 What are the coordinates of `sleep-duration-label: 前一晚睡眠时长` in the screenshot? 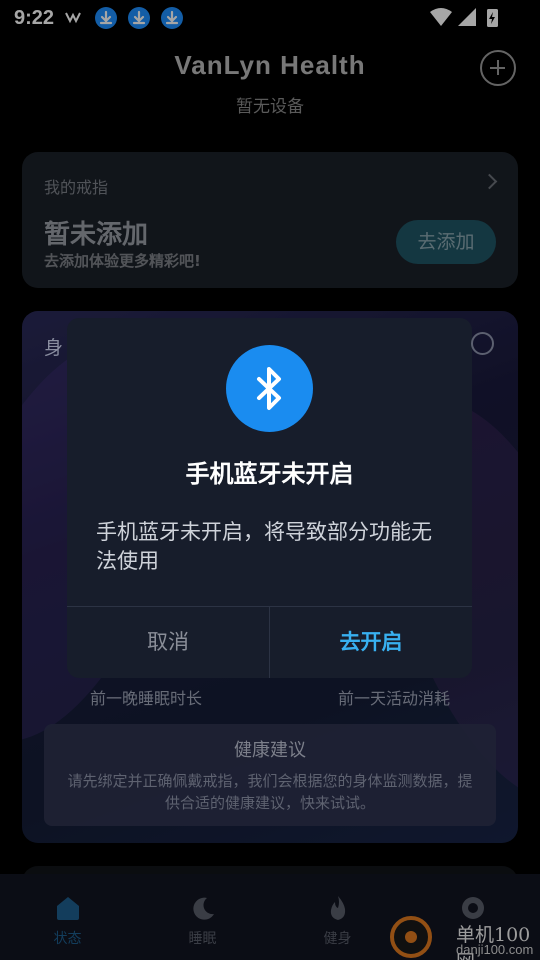 It's located at (145, 698).